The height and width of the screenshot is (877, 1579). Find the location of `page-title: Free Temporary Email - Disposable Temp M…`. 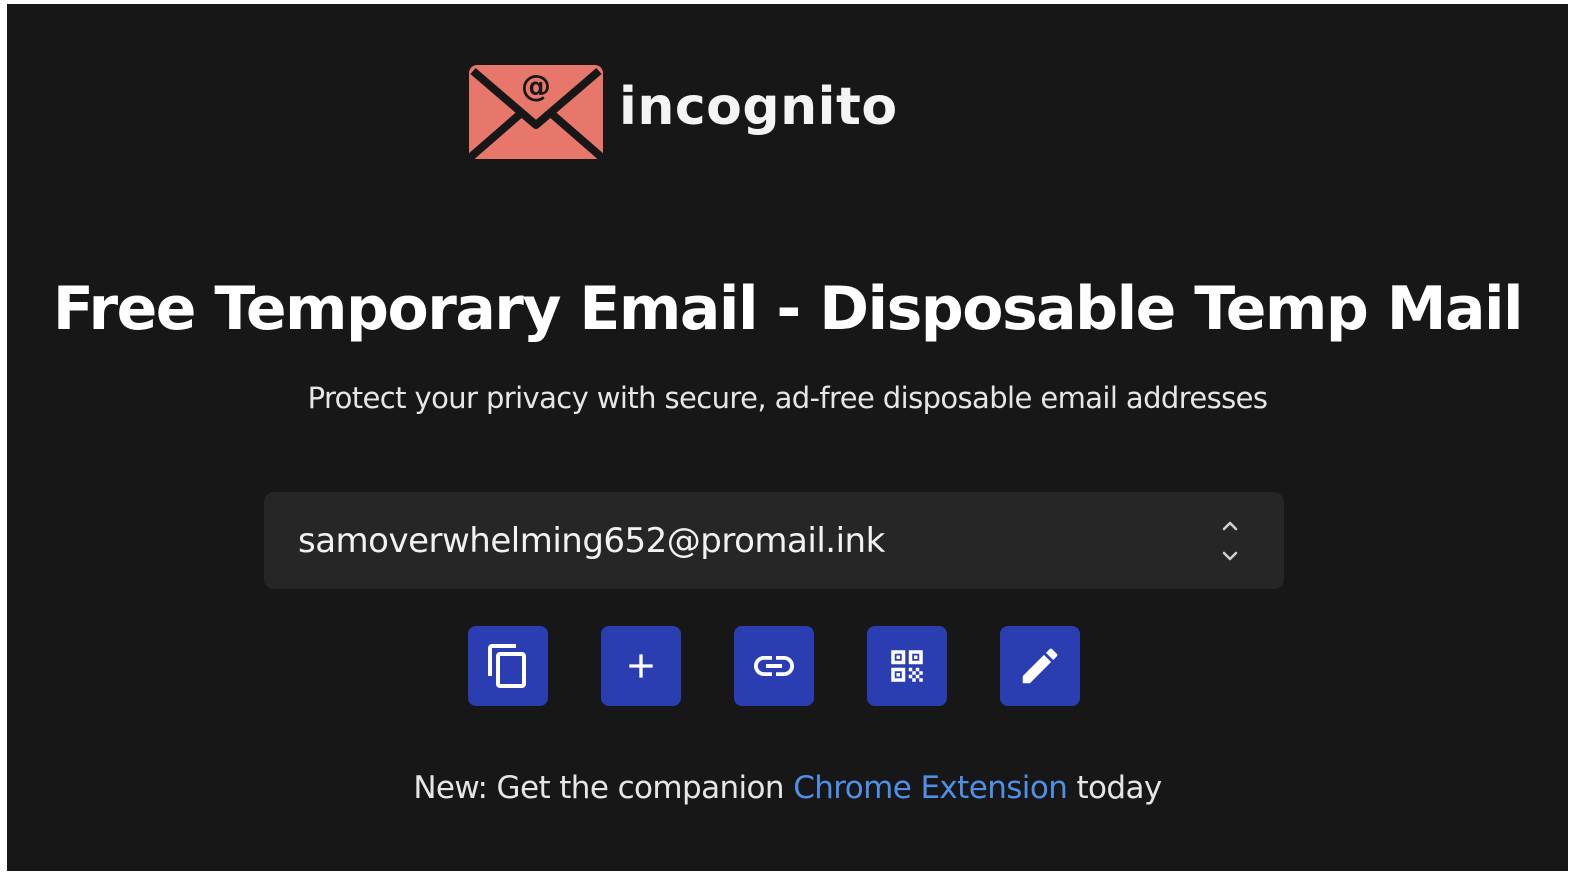

page-title: Free Temporary Email - Disposable Temp M… is located at coordinates (788, 309).